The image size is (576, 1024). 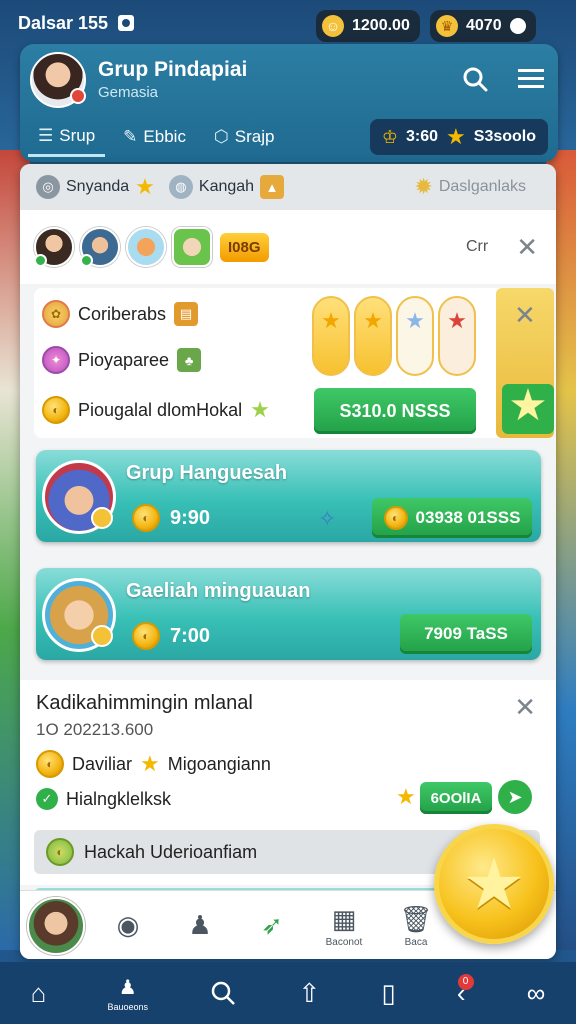 I want to click on nav-back: ‹ 0, so click(x=465, y=991).